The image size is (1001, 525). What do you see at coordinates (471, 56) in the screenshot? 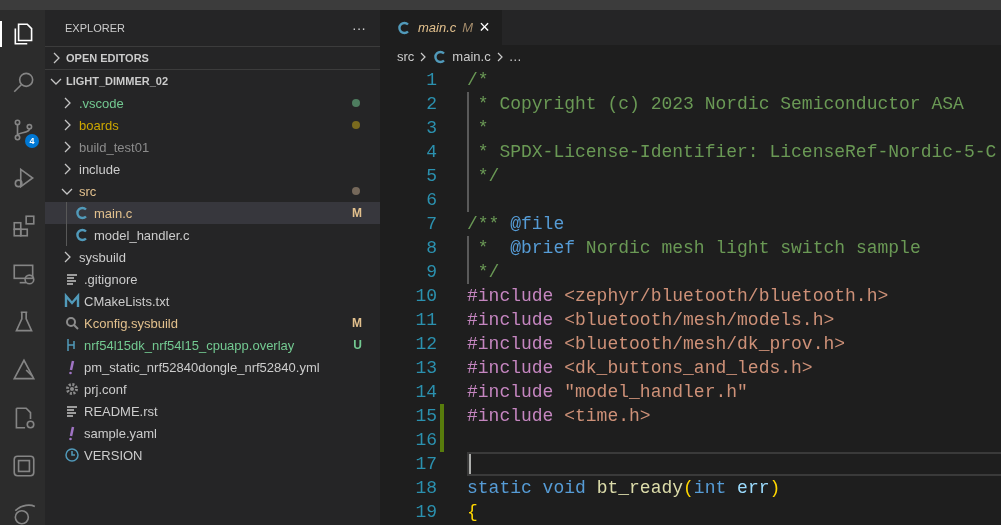
I see `breadcrumb: main.c` at bounding box center [471, 56].